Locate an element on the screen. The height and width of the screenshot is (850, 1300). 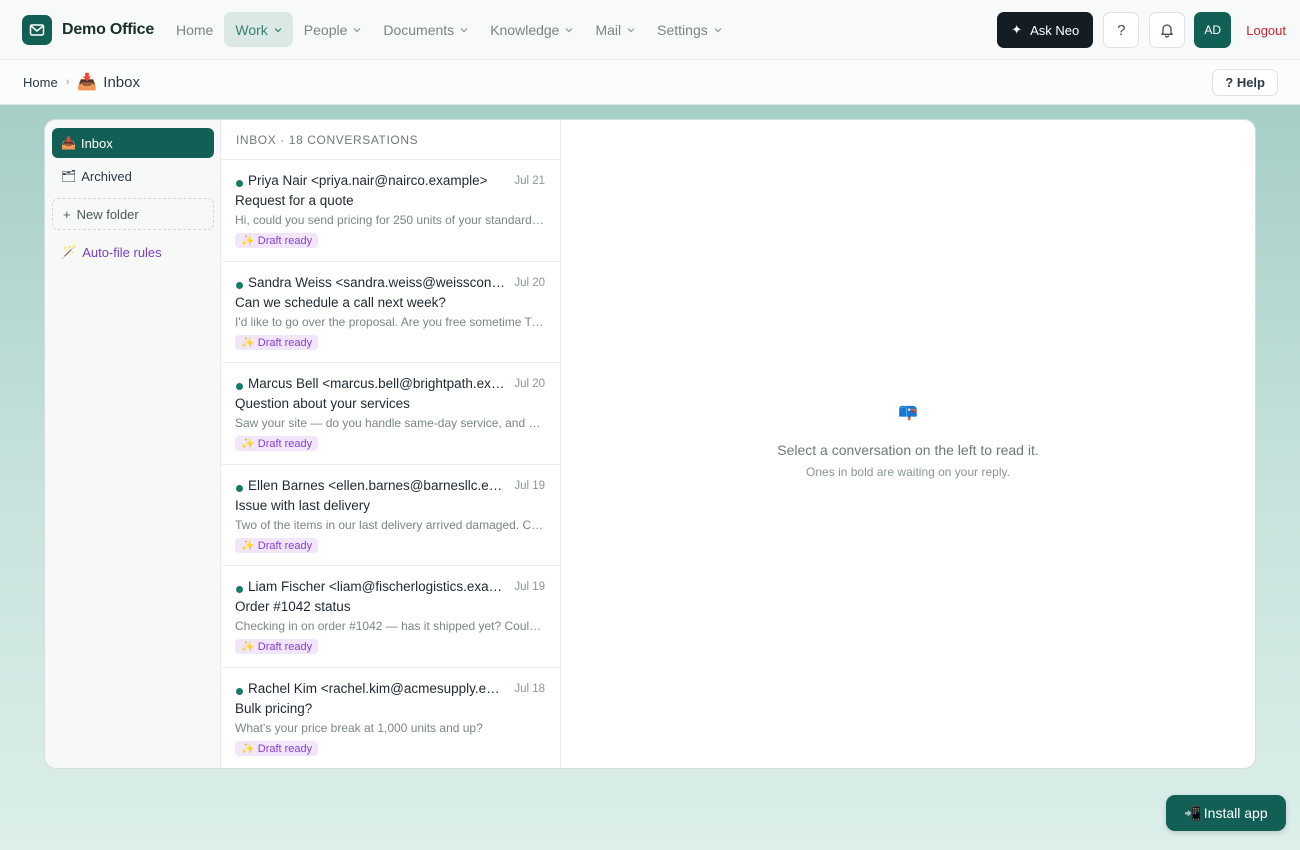
sparkle-icon: ✦ is located at coordinates (1017, 29).